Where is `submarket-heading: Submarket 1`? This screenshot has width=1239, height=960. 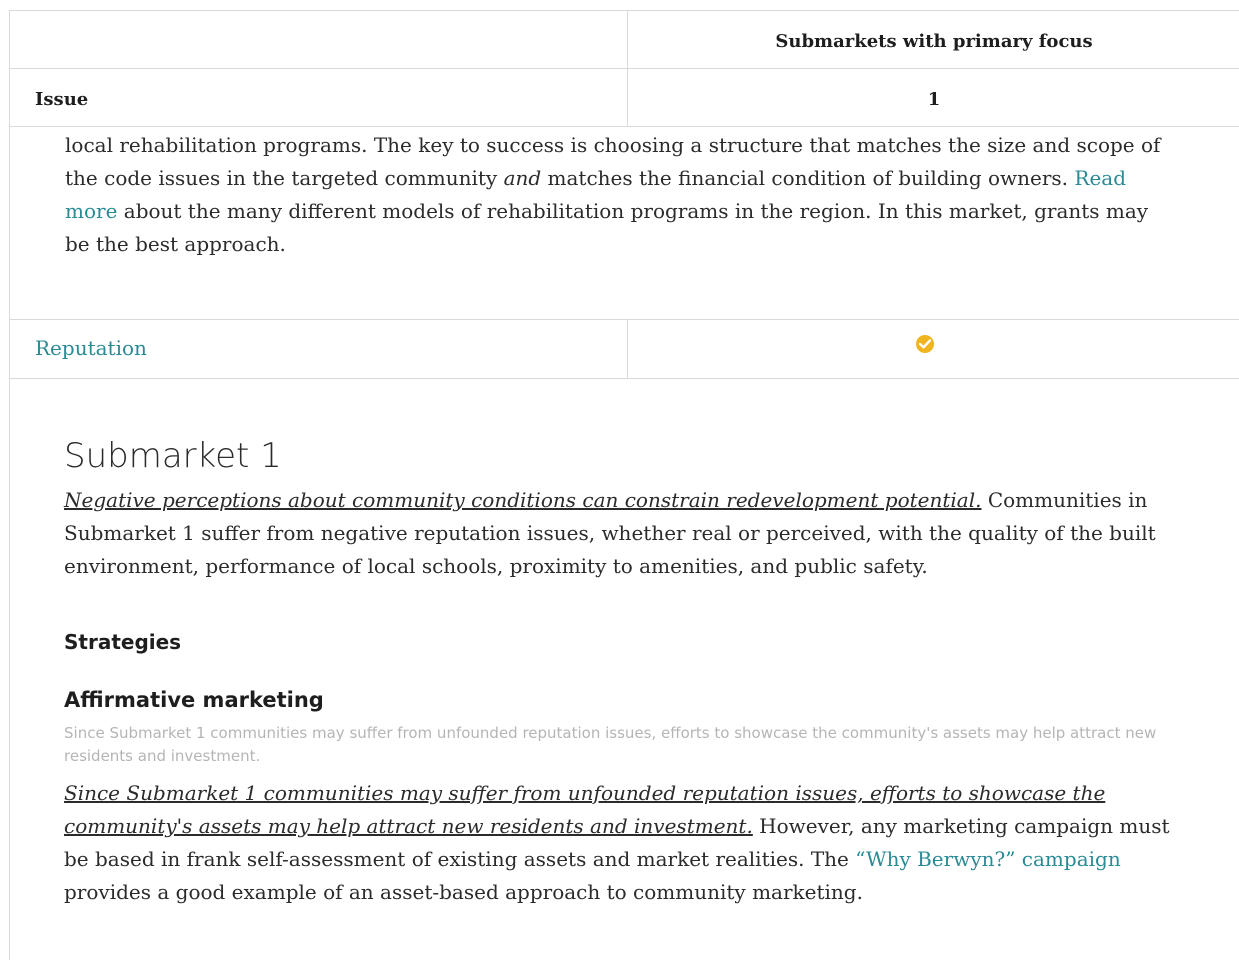
submarket-heading: Submarket 1 is located at coordinates (173, 456).